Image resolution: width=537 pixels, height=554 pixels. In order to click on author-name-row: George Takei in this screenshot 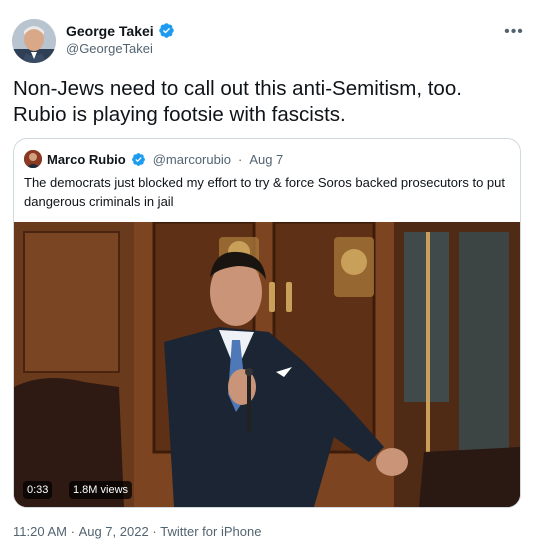, I will do `click(120, 30)`.